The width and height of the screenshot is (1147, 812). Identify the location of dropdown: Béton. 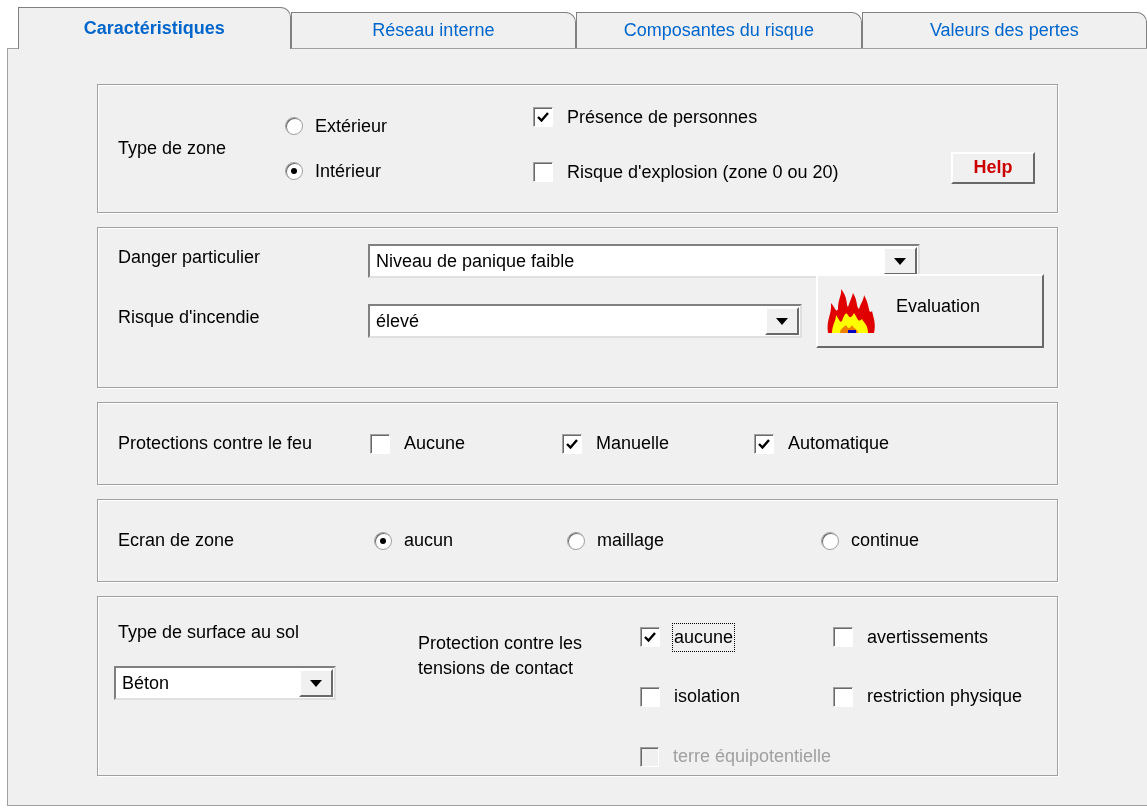
(225, 683).